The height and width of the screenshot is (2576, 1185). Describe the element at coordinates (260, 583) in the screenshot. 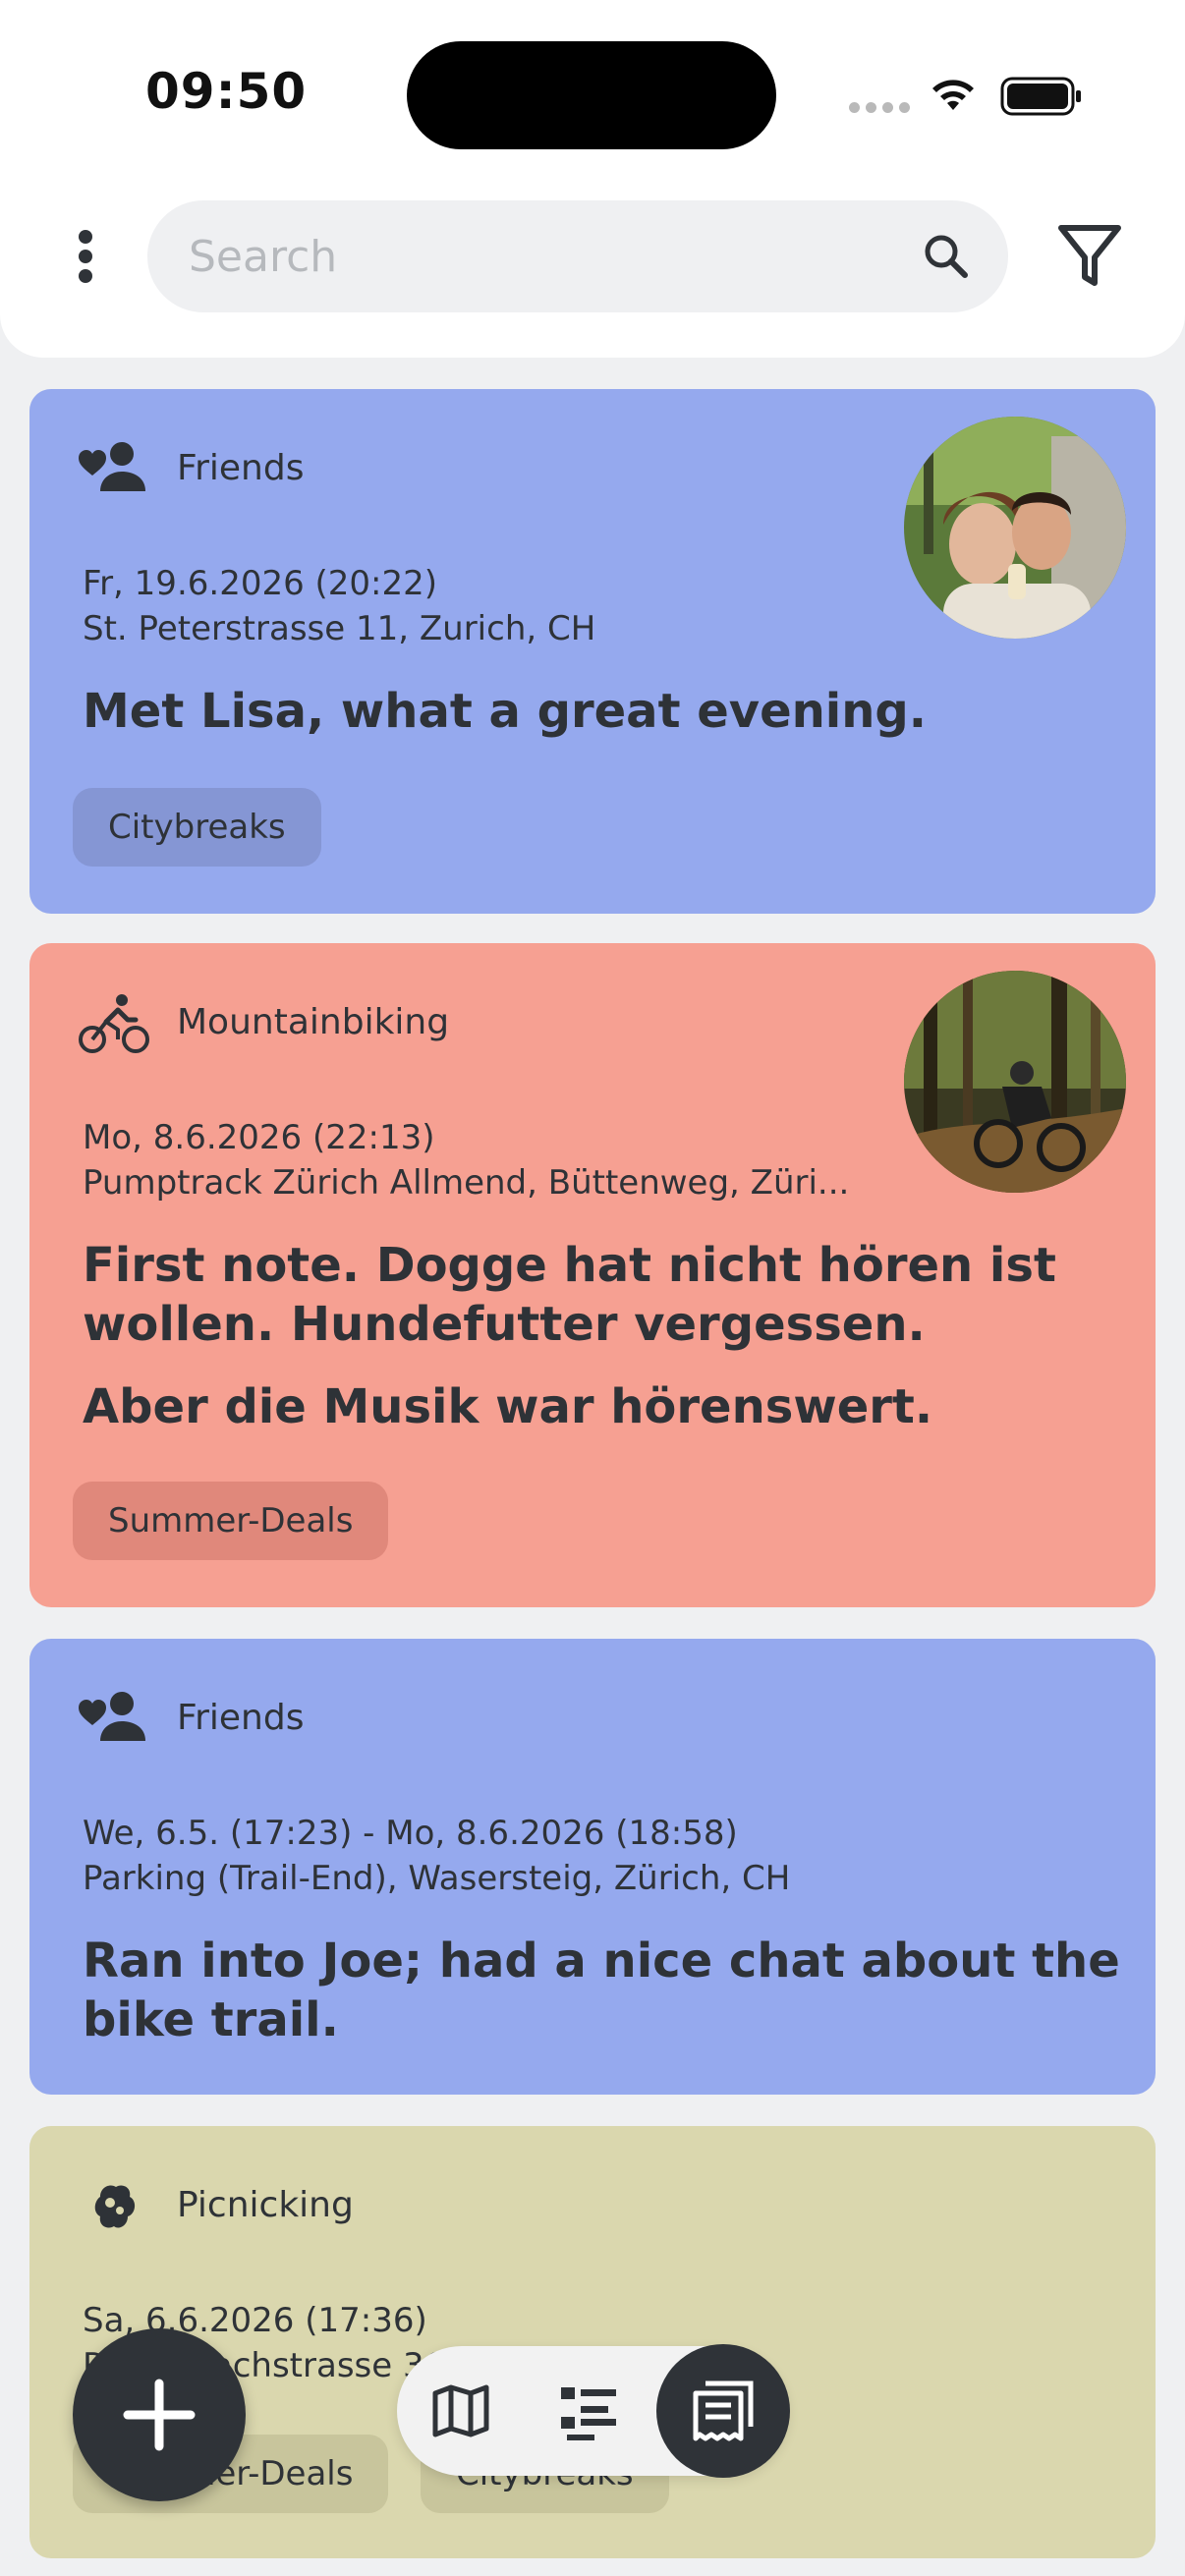

I see `note-date: Fr, 19.6.2026 (20:22)` at that location.